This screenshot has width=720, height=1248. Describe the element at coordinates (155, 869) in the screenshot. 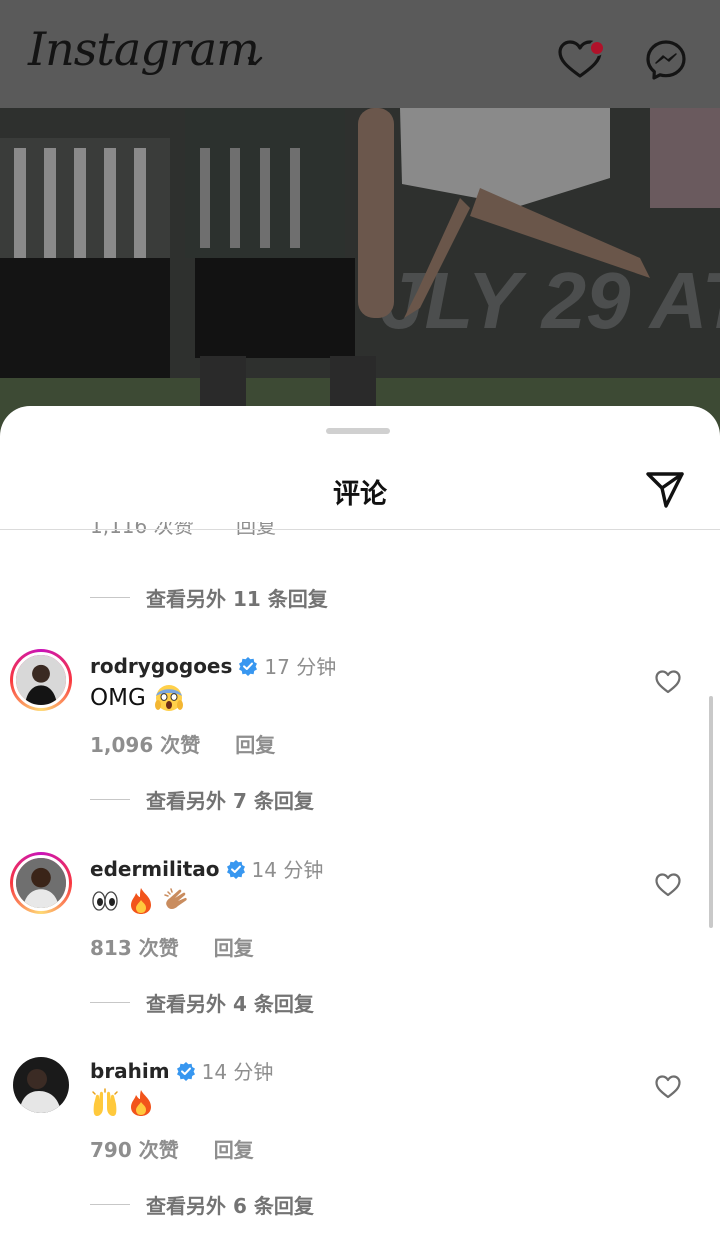

I see `username: edermilitao` at that location.